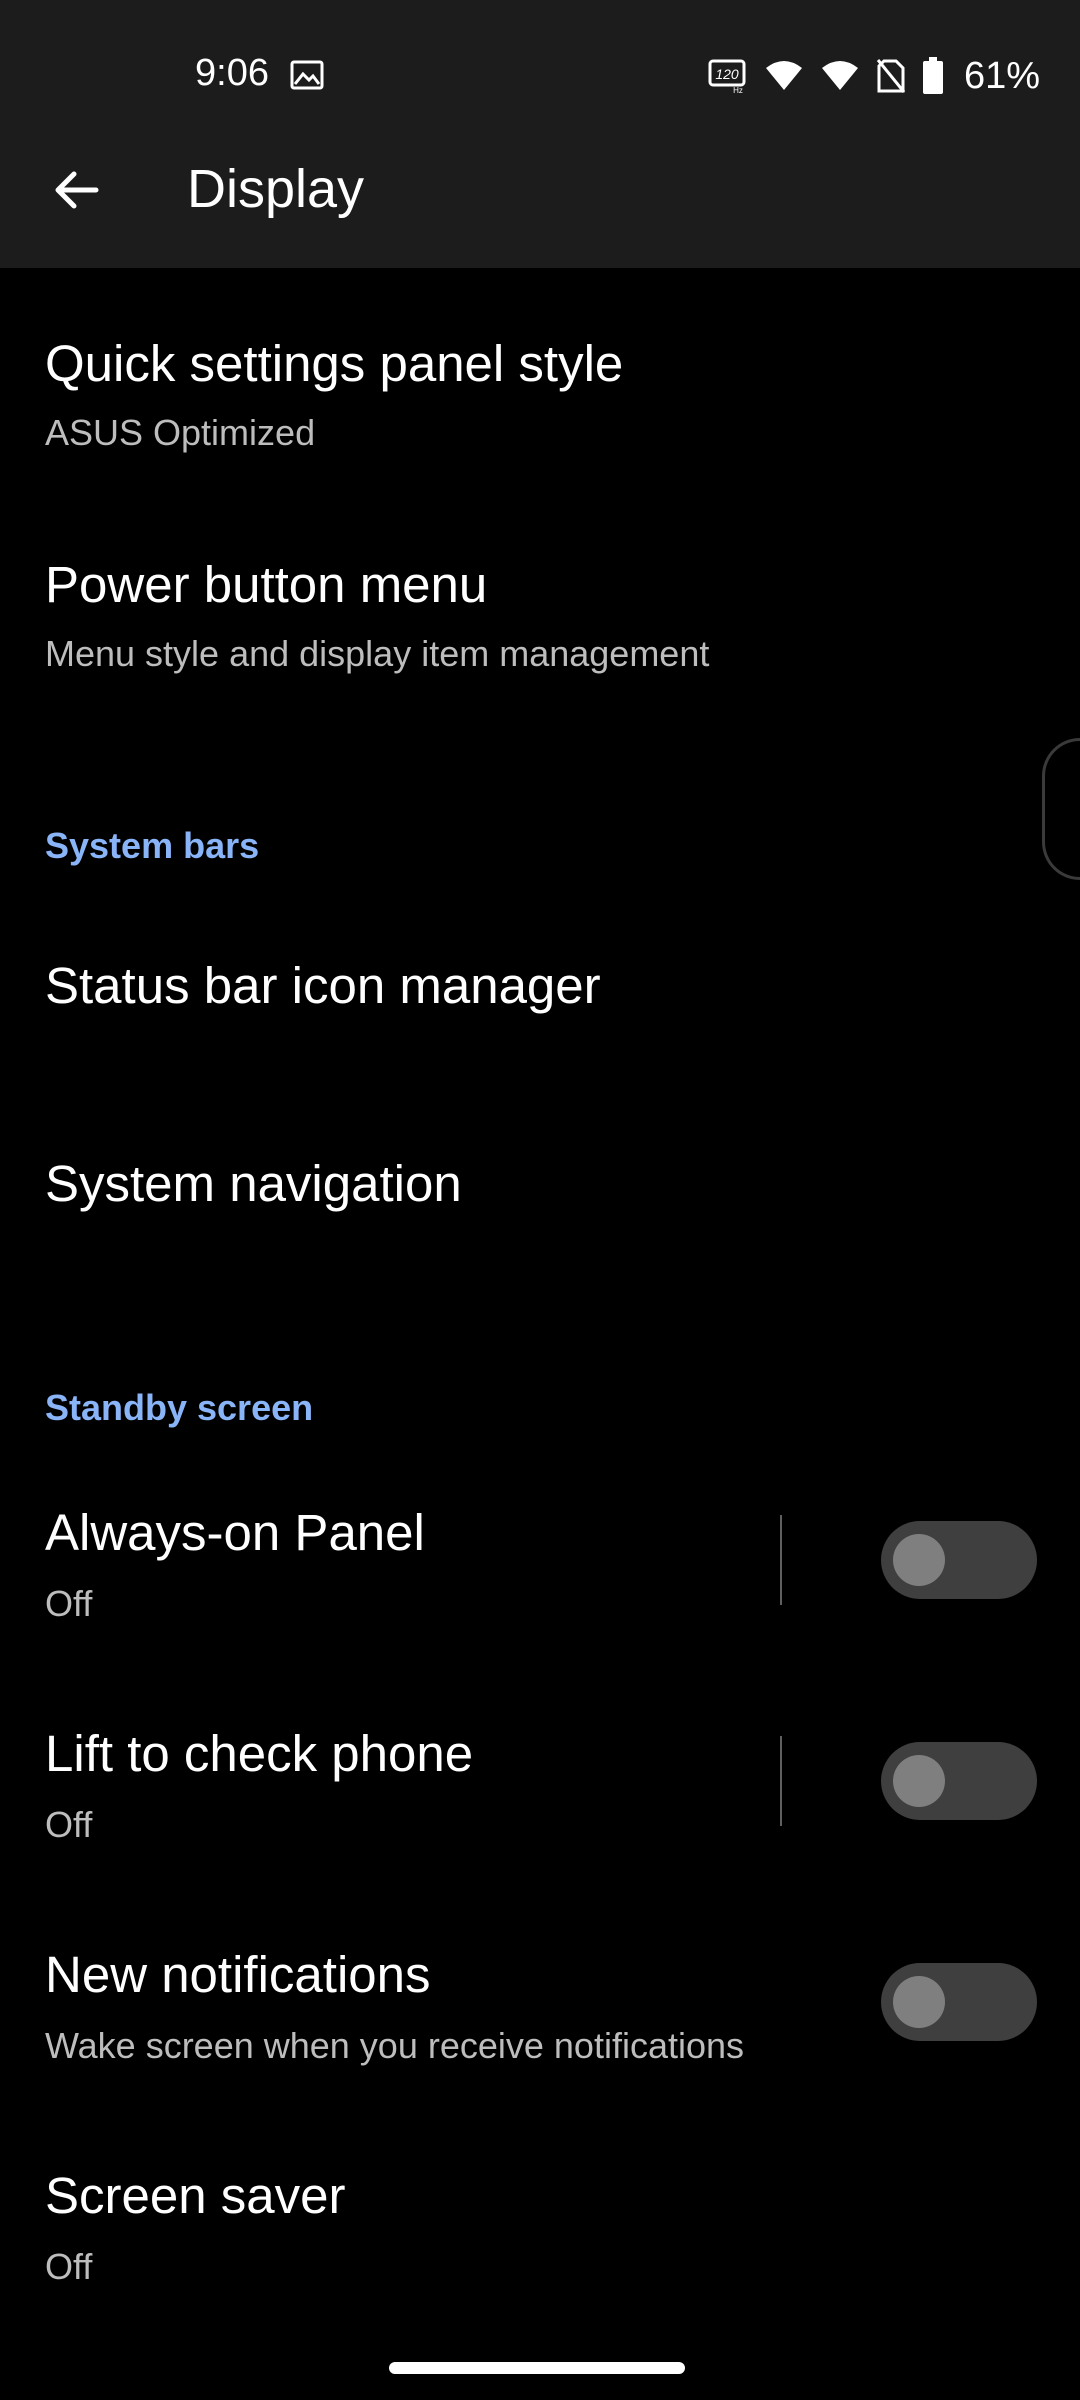 This screenshot has width=1080, height=2400. I want to click on item-title: Power button menu, so click(266, 584).